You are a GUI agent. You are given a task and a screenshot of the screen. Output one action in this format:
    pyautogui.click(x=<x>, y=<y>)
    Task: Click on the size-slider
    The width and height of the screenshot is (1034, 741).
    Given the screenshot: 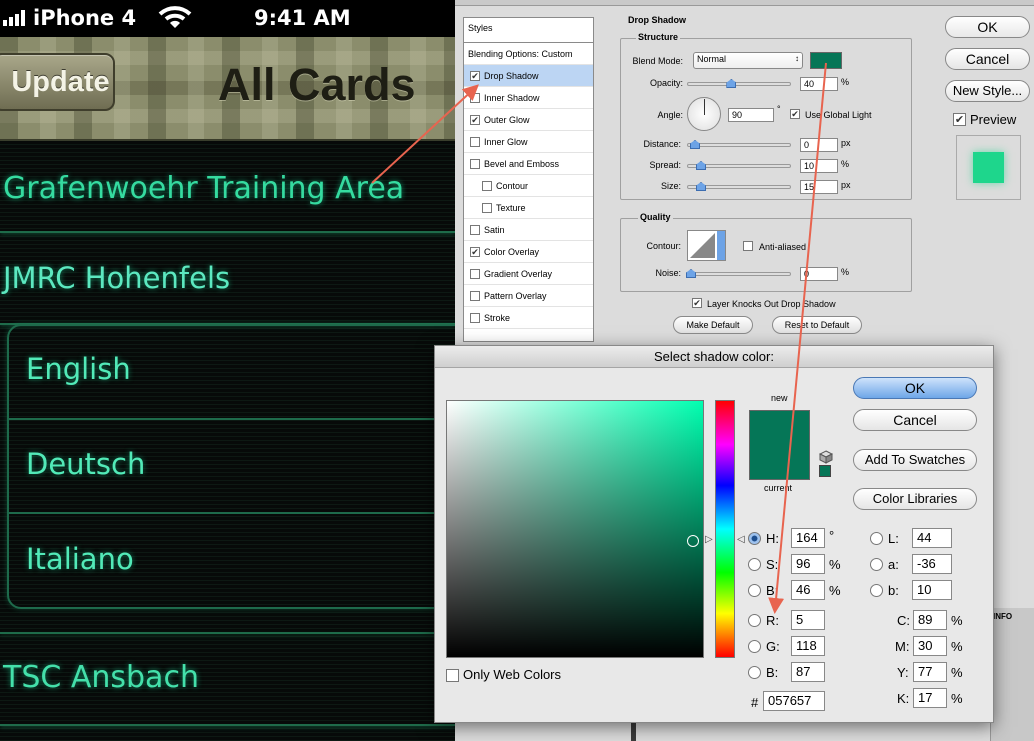 What is the action you would take?
    pyautogui.click(x=739, y=186)
    